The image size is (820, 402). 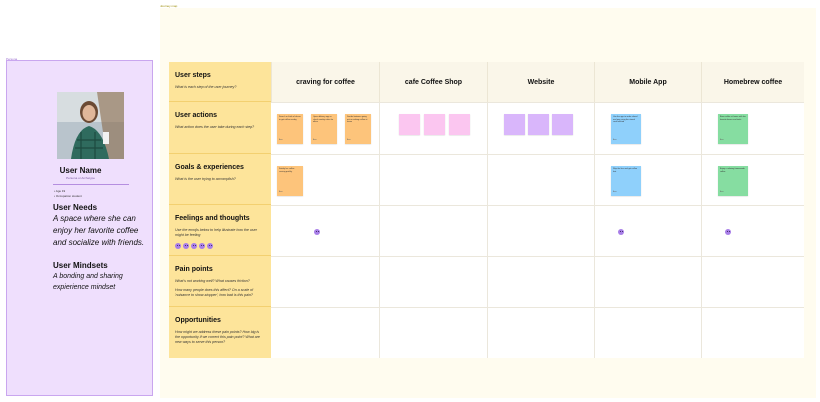 I want to click on sticky-note: Skip the line and get coffee fast Ana, so click(x=626, y=181).